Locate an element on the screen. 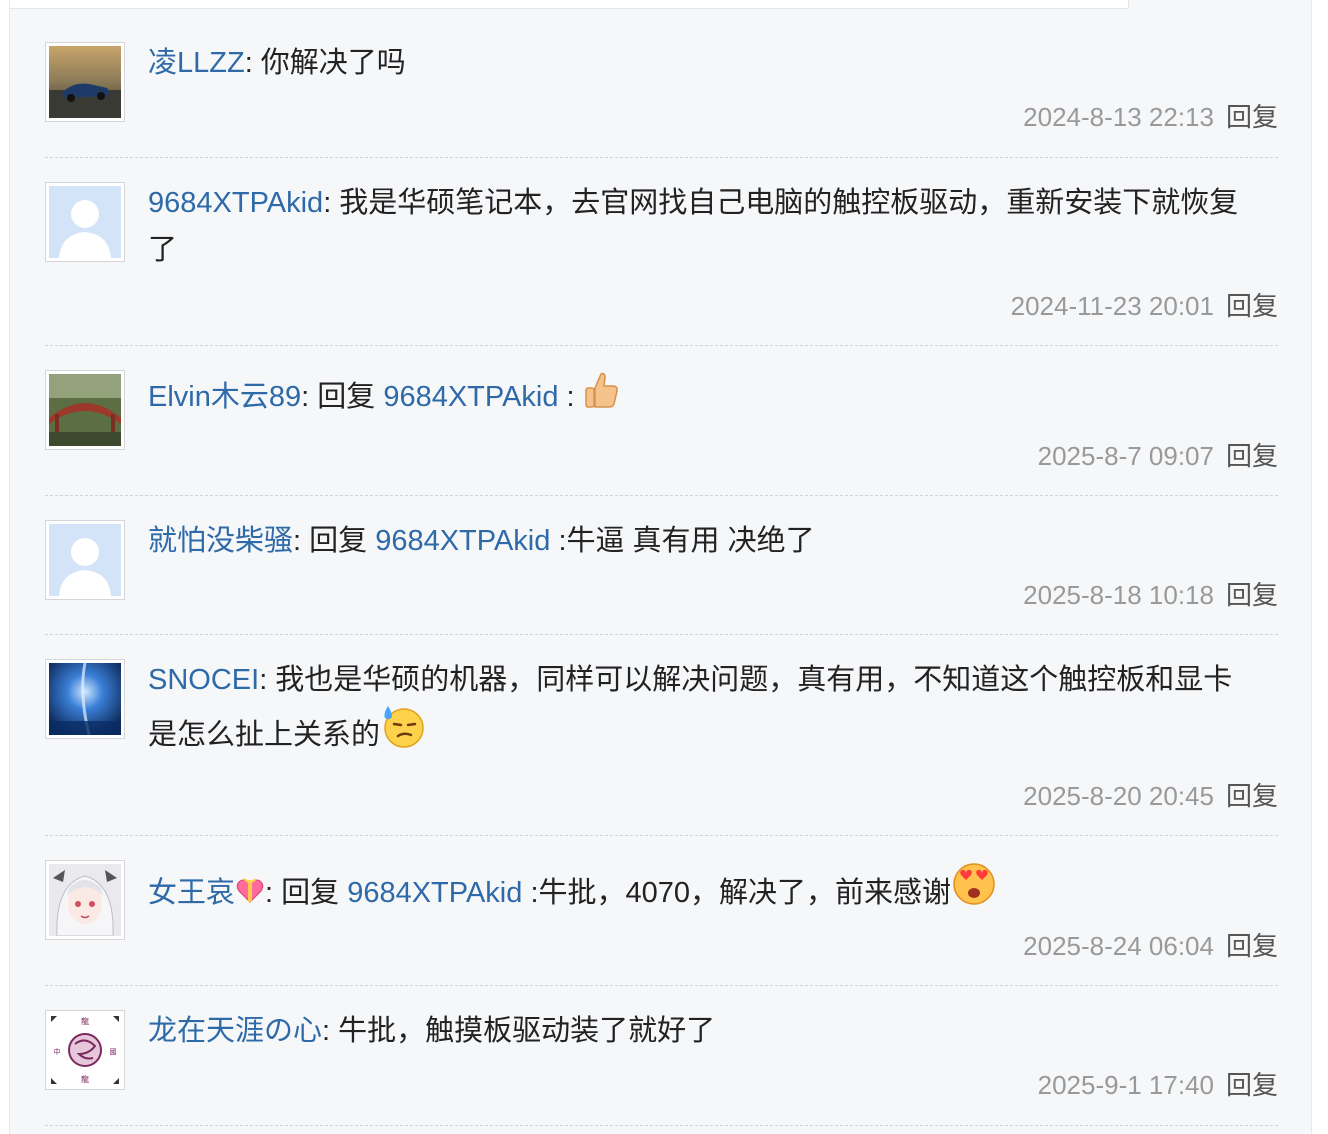 This screenshot has width=1328, height=1134. author-name: 就怕没柴骚 is located at coordinates (220, 541).